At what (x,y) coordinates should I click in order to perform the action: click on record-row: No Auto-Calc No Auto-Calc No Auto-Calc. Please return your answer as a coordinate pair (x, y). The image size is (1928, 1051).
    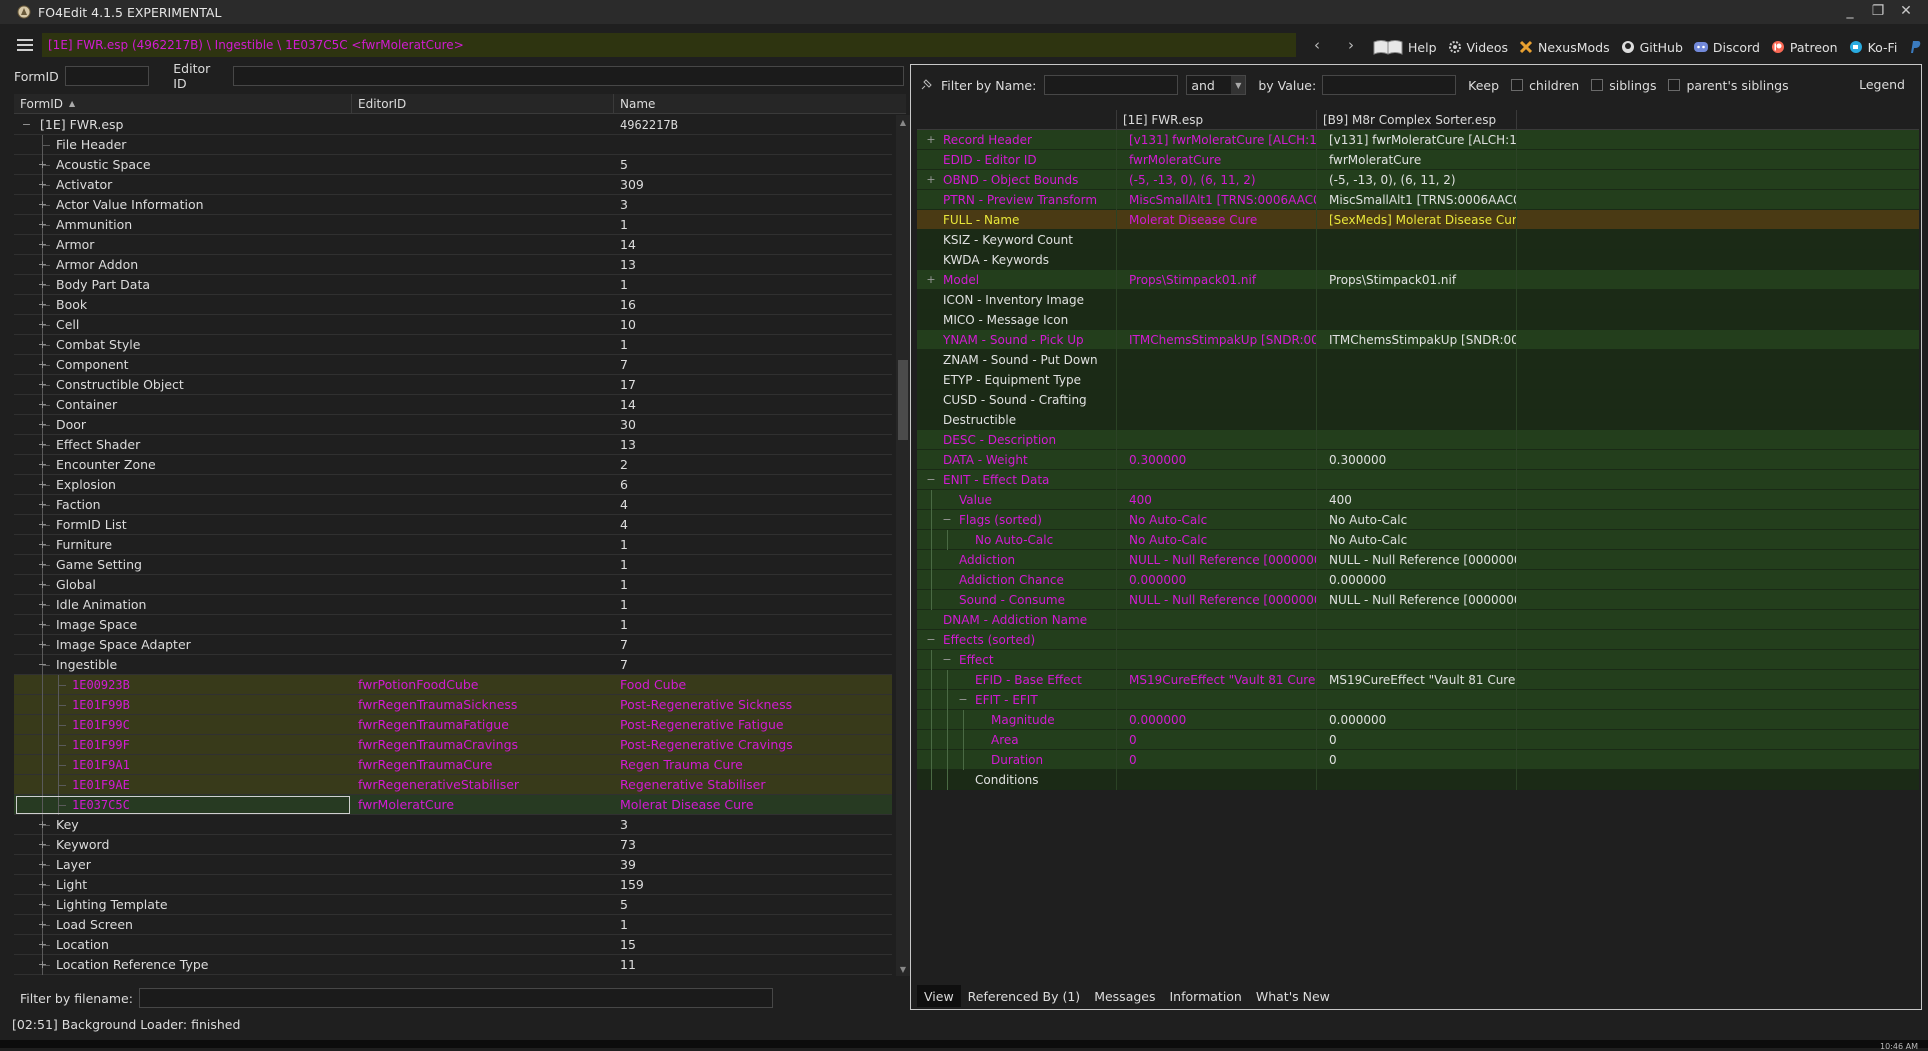
    Looking at the image, I should click on (1418, 539).